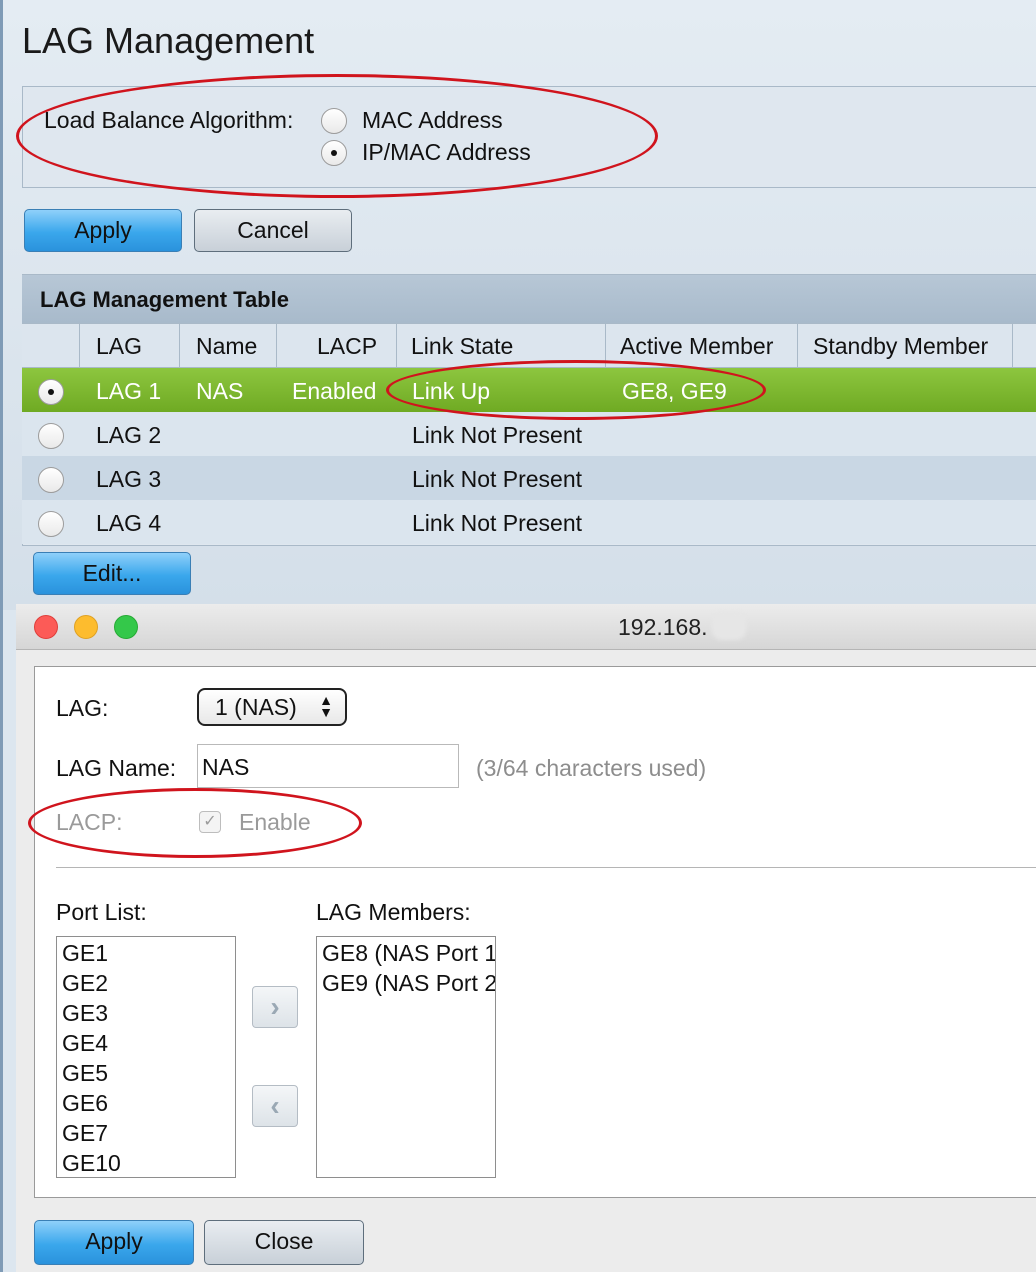  I want to click on minimize-window-icon, so click(86, 627).